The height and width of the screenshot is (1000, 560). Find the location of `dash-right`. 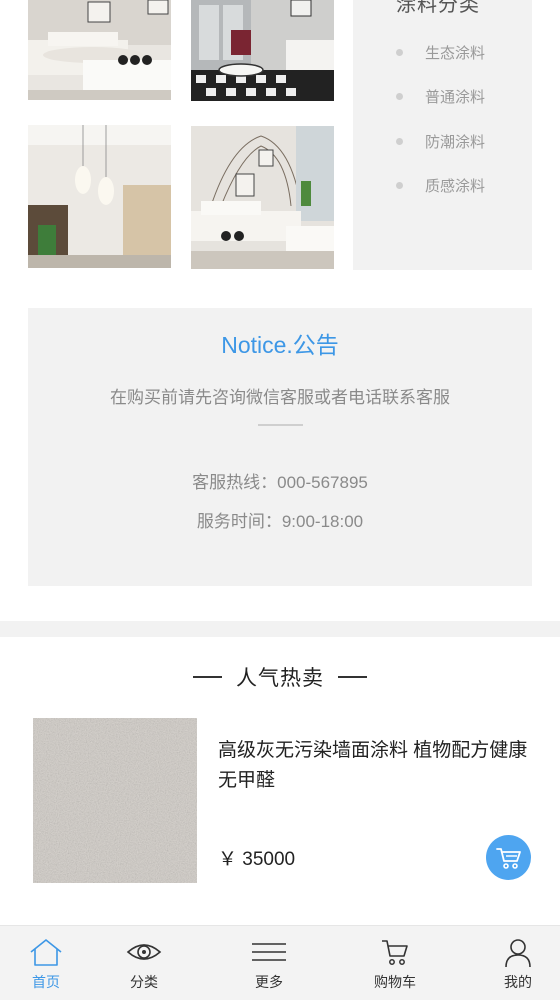

dash-right is located at coordinates (352, 677).